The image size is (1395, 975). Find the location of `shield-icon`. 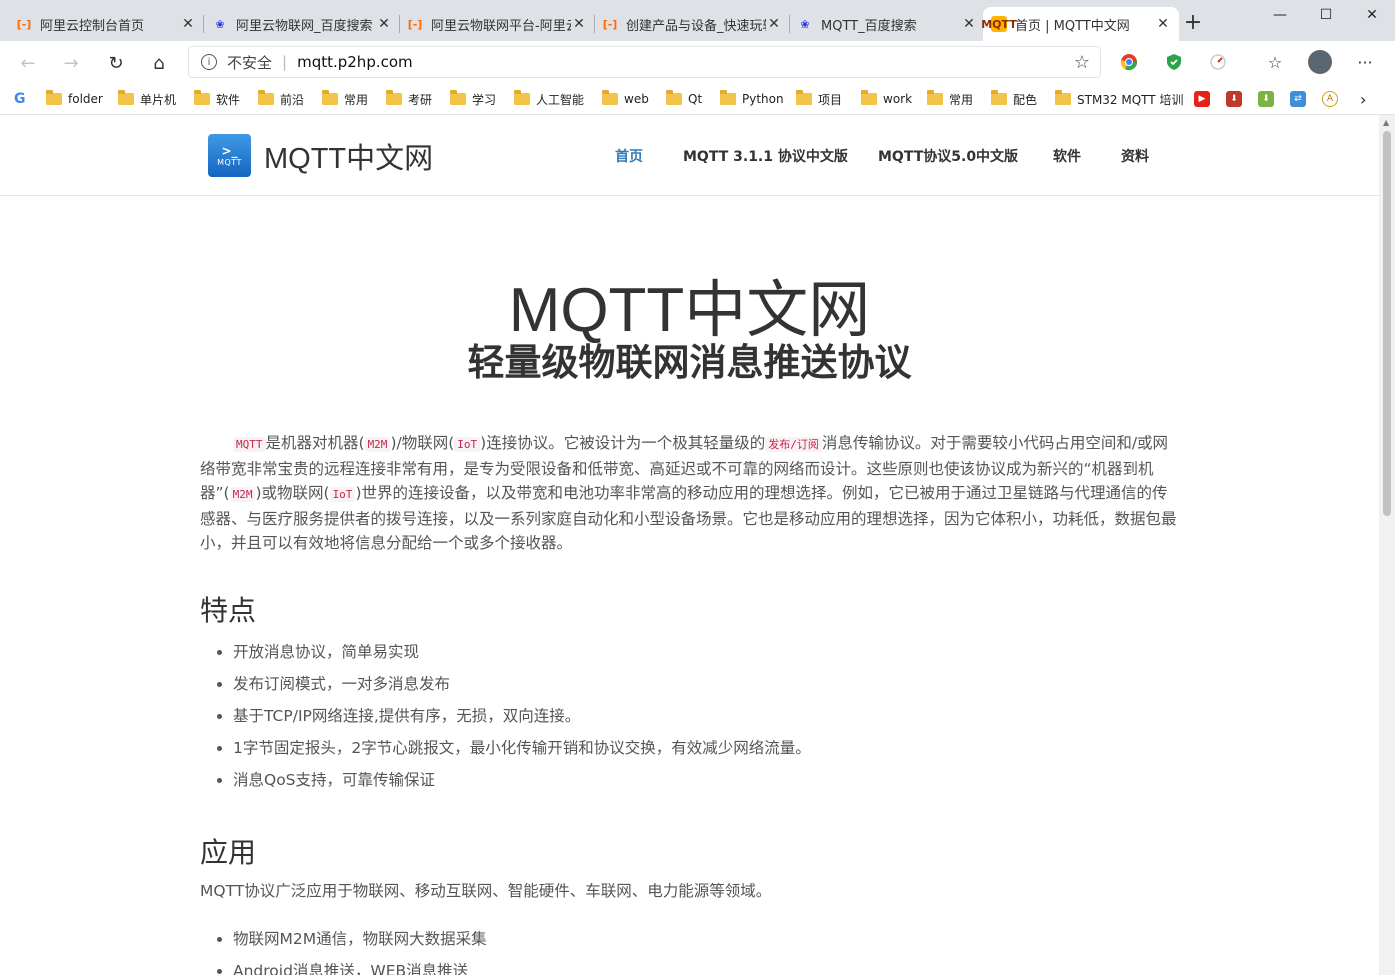

shield-icon is located at coordinates (1174, 62).